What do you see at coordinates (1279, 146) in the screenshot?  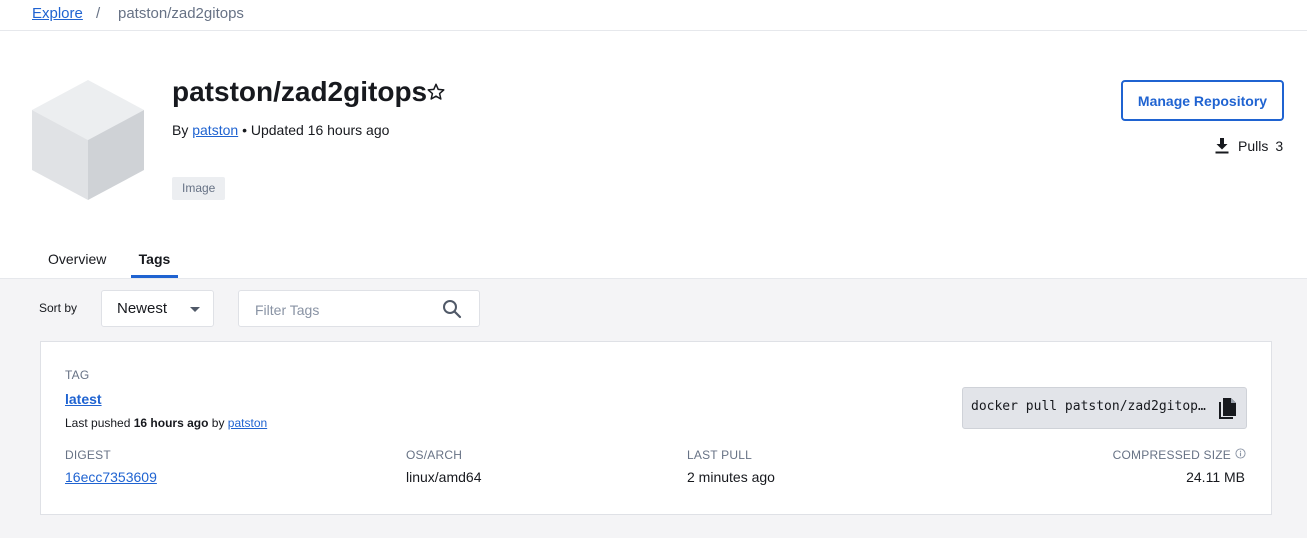 I see `pulls-count: 3` at bounding box center [1279, 146].